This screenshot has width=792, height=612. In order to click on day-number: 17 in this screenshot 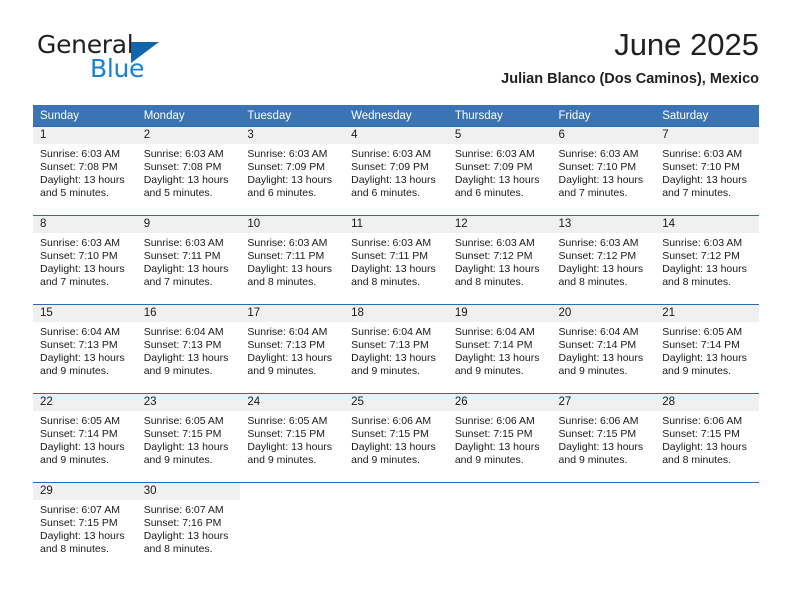, I will do `click(292, 313)`.